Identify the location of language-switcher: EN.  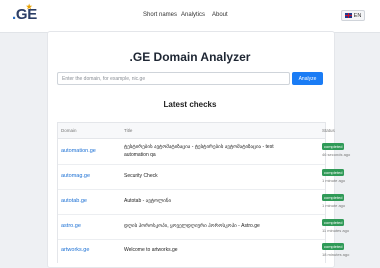
(353, 15).